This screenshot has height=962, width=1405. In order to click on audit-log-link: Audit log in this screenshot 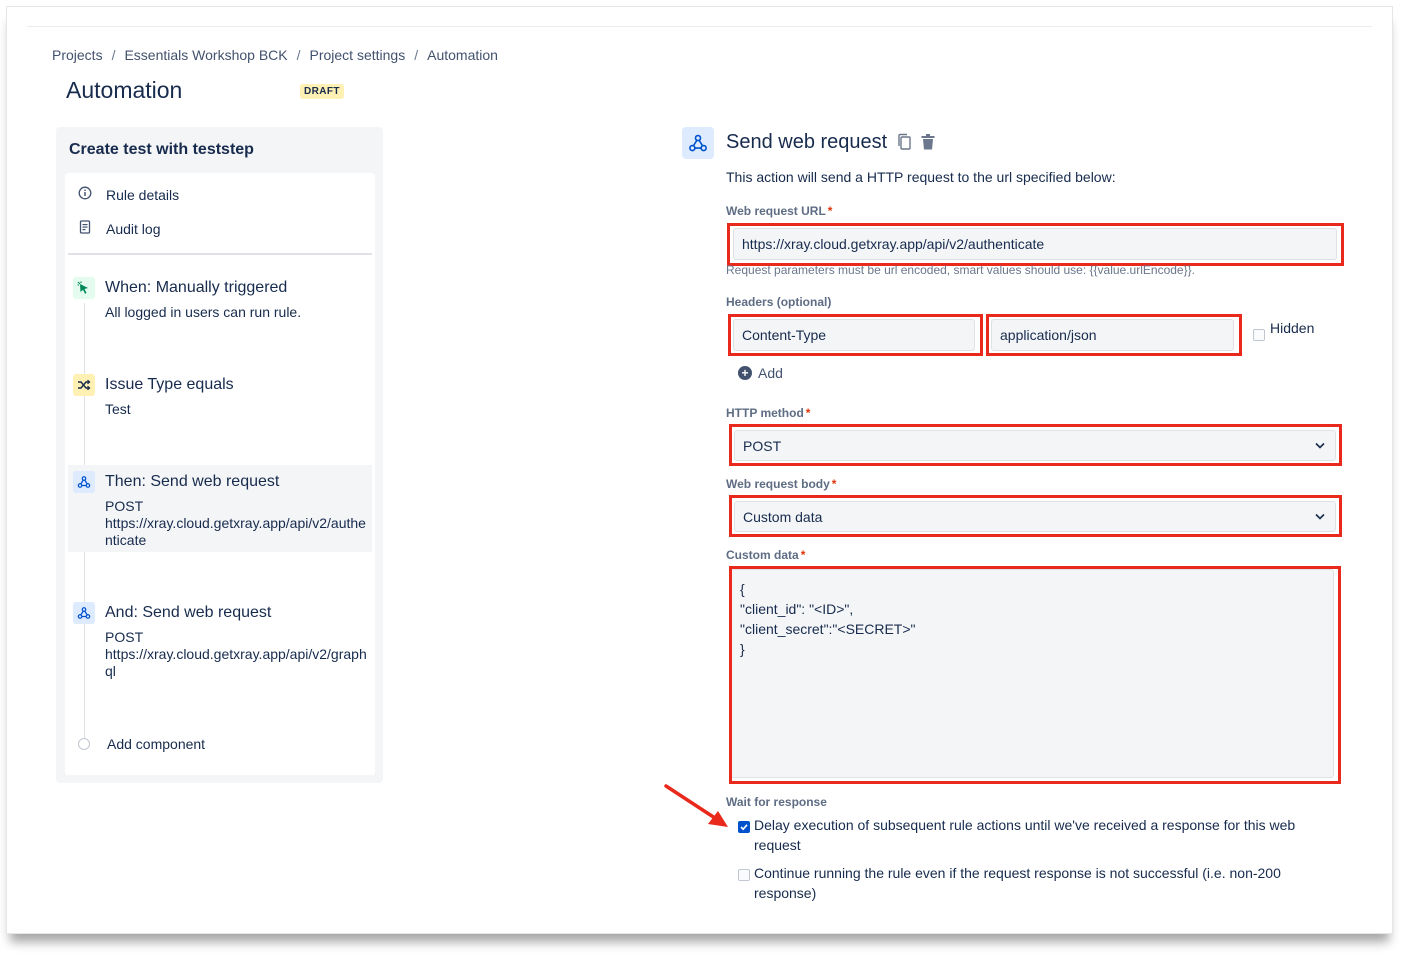, I will do `click(118, 228)`.